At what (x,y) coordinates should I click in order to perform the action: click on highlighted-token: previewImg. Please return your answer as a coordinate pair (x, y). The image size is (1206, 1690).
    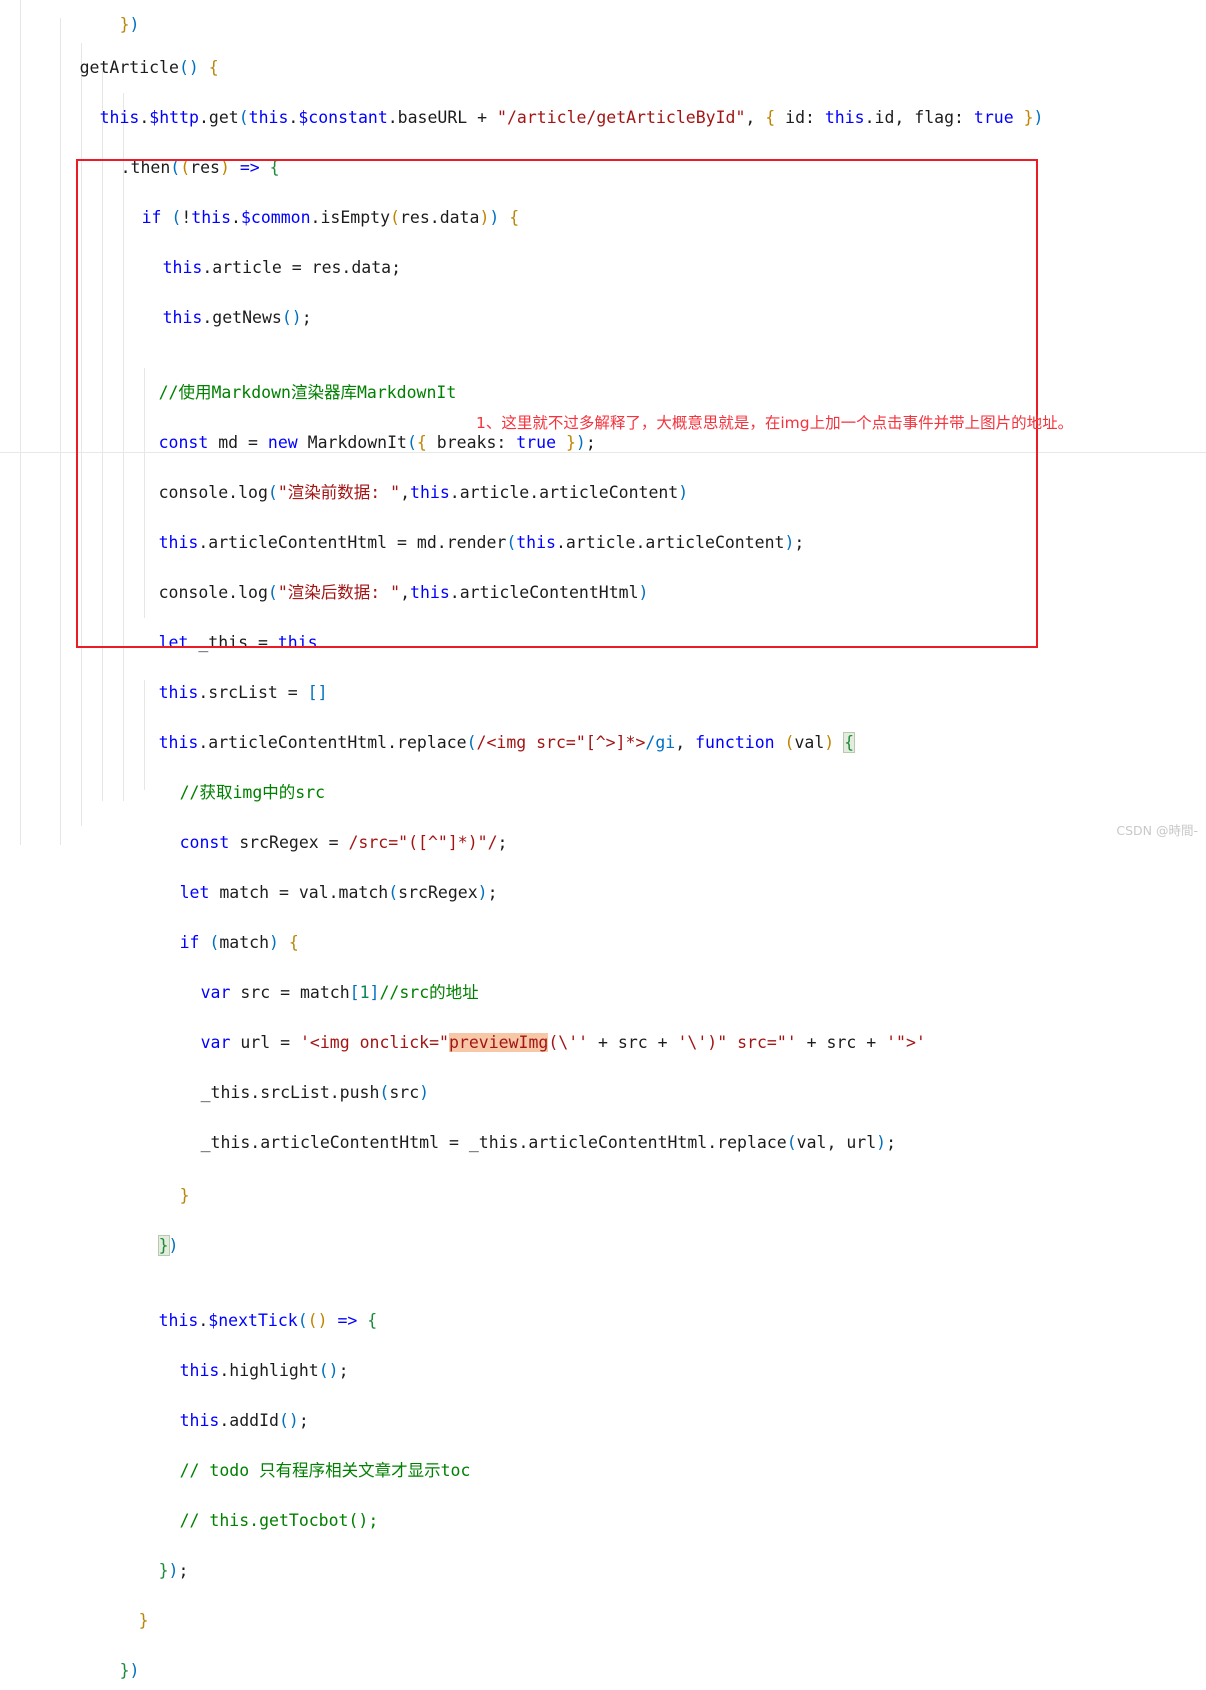
    Looking at the image, I should click on (498, 1042).